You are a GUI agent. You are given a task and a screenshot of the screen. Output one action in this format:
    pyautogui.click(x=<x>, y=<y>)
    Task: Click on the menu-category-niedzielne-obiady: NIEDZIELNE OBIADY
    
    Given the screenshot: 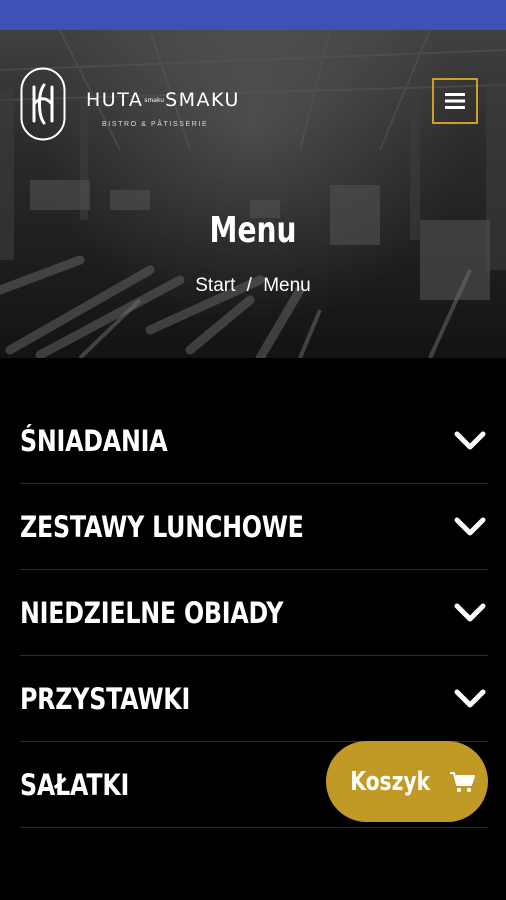 What is the action you would take?
    pyautogui.click(x=254, y=613)
    